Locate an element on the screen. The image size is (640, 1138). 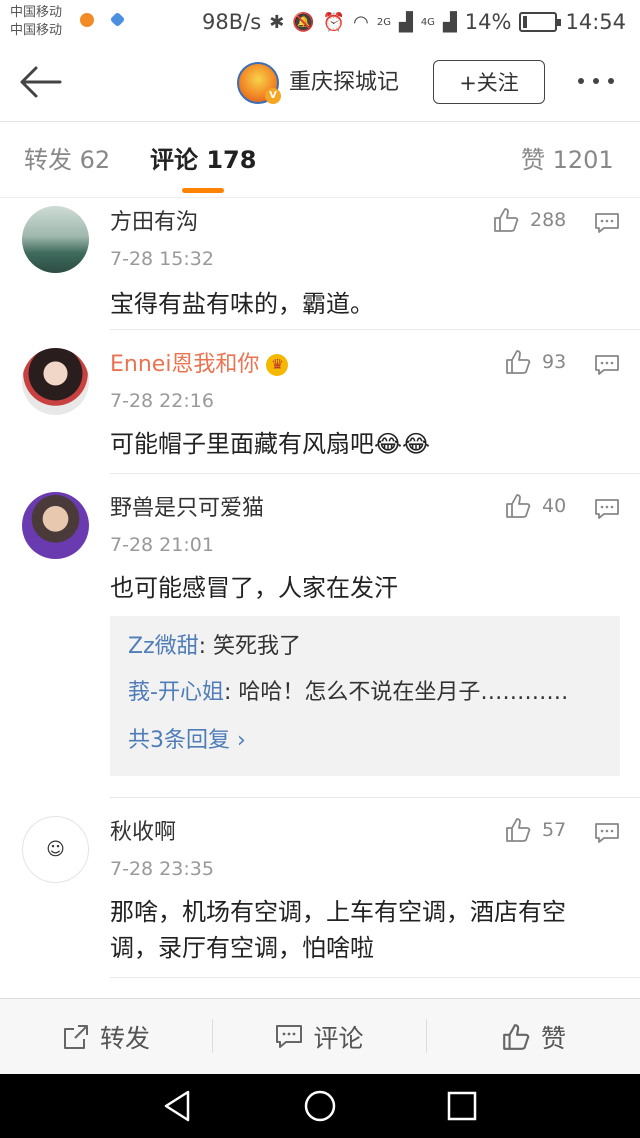
tab-bar: 转发 62 评论 178 赞 1201 is located at coordinates (320, 160).